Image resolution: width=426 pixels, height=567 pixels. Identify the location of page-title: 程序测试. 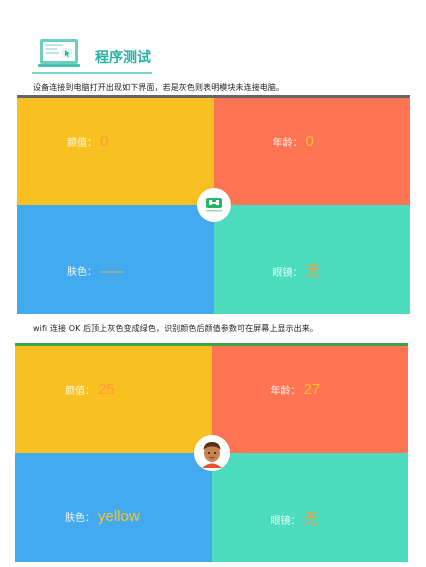
(123, 58).